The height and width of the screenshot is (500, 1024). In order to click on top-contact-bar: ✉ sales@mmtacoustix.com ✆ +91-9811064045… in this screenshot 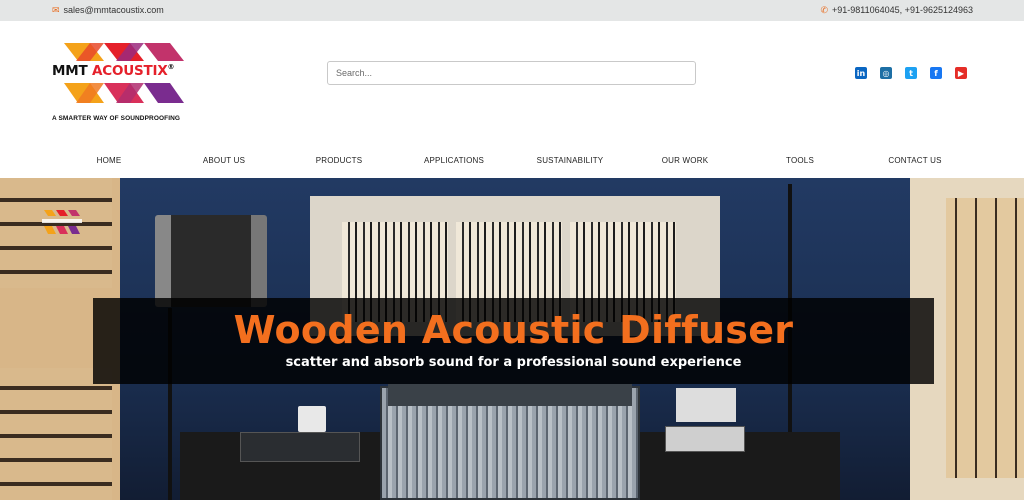, I will do `click(512, 10)`.